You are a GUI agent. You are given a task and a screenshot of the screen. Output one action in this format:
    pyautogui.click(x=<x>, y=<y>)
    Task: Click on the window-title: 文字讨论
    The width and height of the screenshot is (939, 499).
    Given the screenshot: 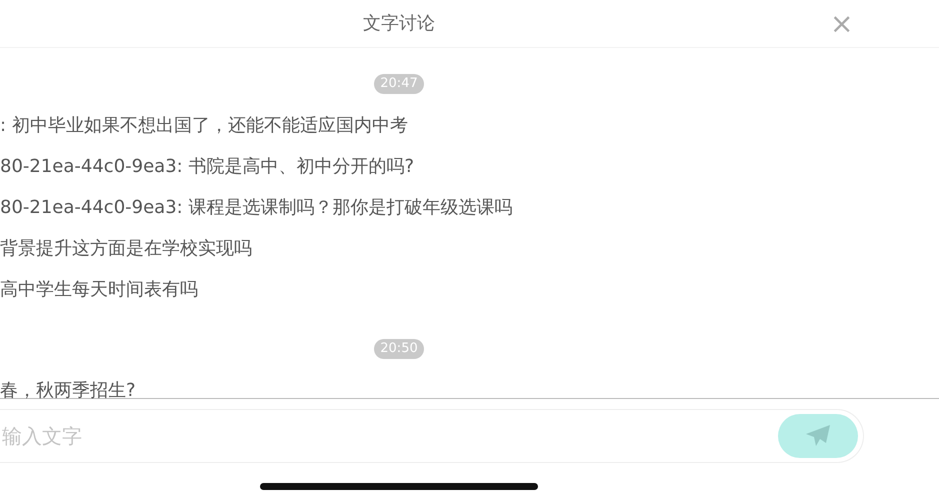 What is the action you would take?
    pyautogui.click(x=399, y=23)
    